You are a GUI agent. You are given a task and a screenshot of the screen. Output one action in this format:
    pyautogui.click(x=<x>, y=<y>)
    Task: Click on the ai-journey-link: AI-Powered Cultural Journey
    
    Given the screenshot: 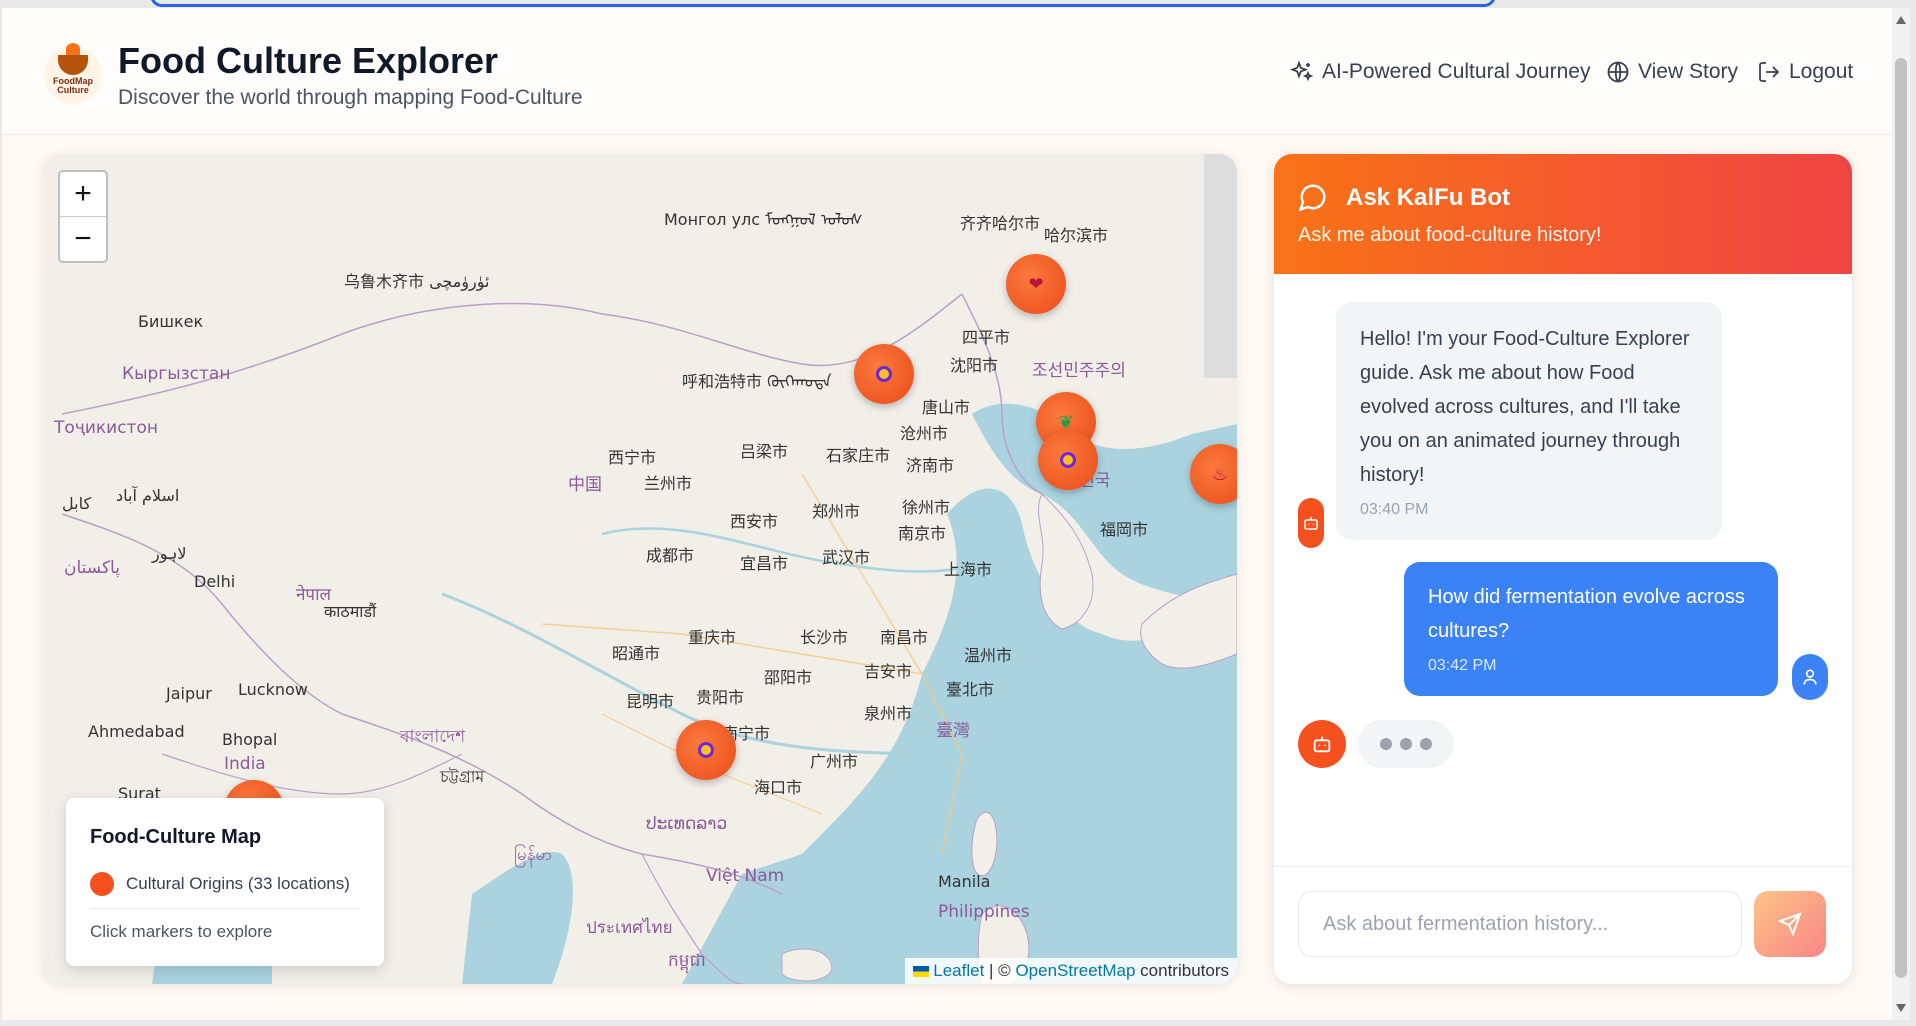 What is the action you would take?
    pyautogui.click(x=1440, y=72)
    